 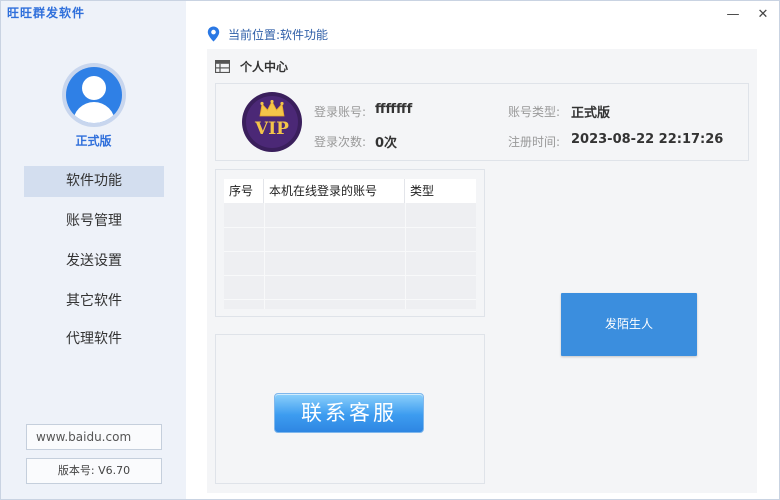 What do you see at coordinates (94, 221) in the screenshot?
I see `sidebar-item-account-management: 账号管理` at bounding box center [94, 221].